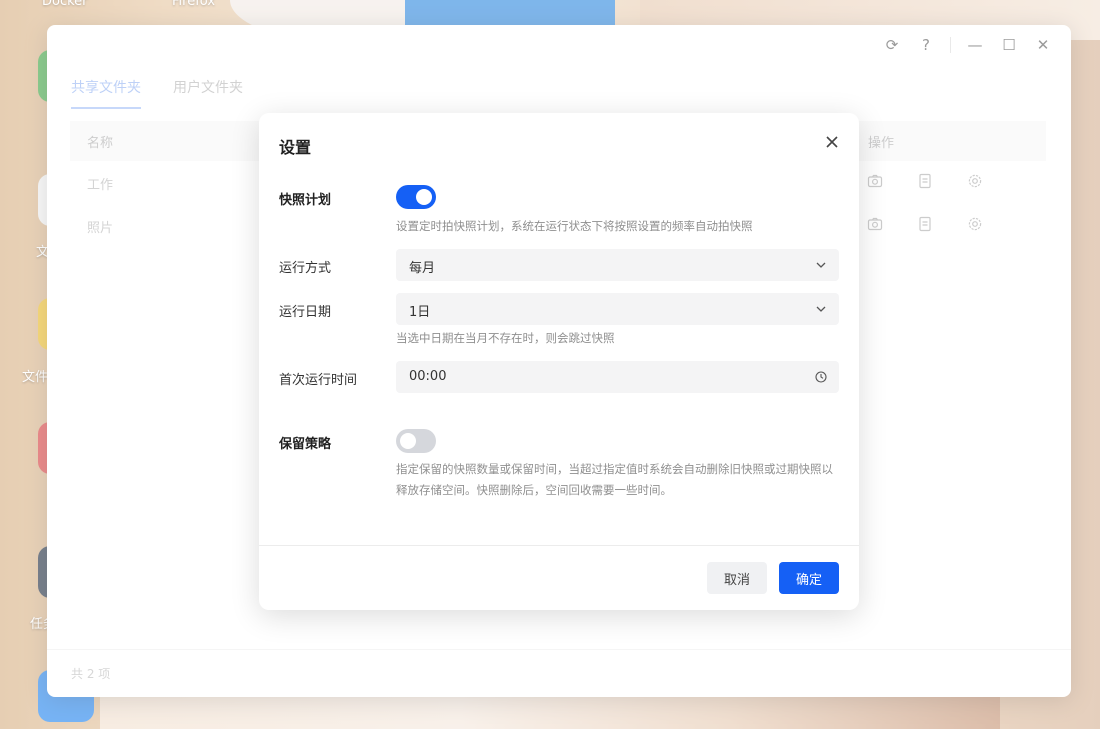  I want to click on first-run-time-picker: 00:00, so click(617, 377).